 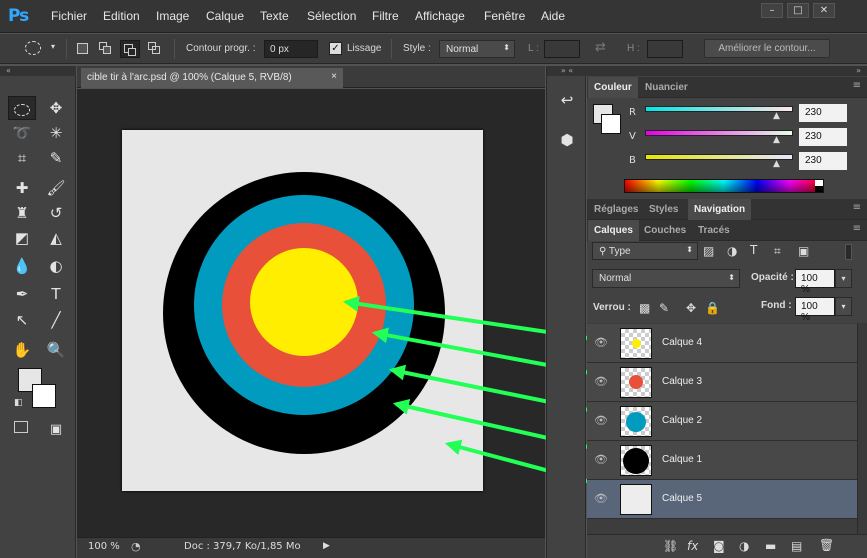 I want to click on history-brush-icon: ↺, so click(x=56, y=213).